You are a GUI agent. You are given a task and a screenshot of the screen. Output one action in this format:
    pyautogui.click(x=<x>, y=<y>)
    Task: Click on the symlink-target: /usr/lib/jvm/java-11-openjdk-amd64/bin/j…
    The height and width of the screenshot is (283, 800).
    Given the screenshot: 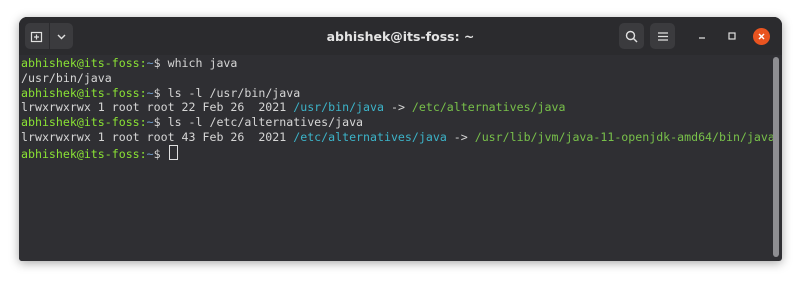 What is the action you would take?
    pyautogui.click(x=624, y=136)
    